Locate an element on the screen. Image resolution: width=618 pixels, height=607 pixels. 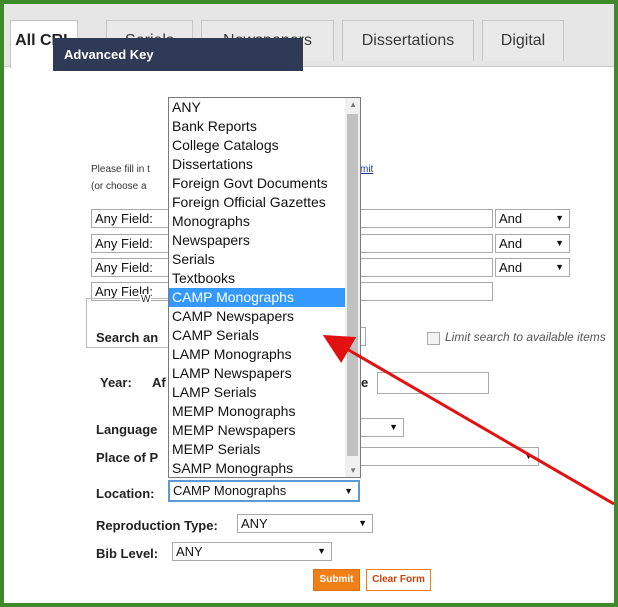
arrow-line is located at coordinates (468, 420).